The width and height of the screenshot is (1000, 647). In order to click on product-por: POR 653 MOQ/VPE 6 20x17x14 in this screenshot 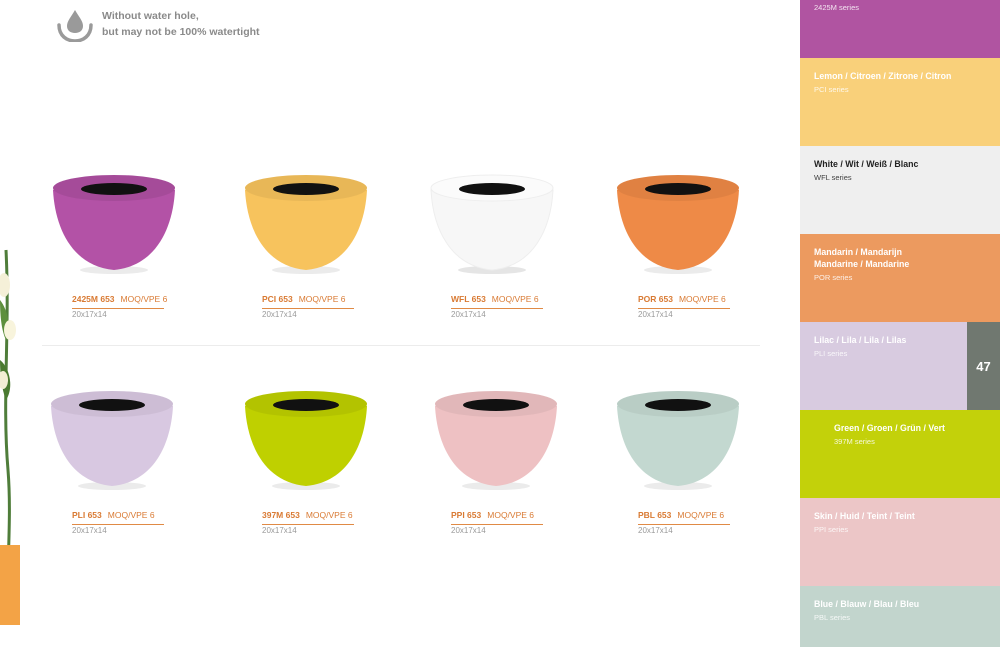, I will do `click(687, 244)`.